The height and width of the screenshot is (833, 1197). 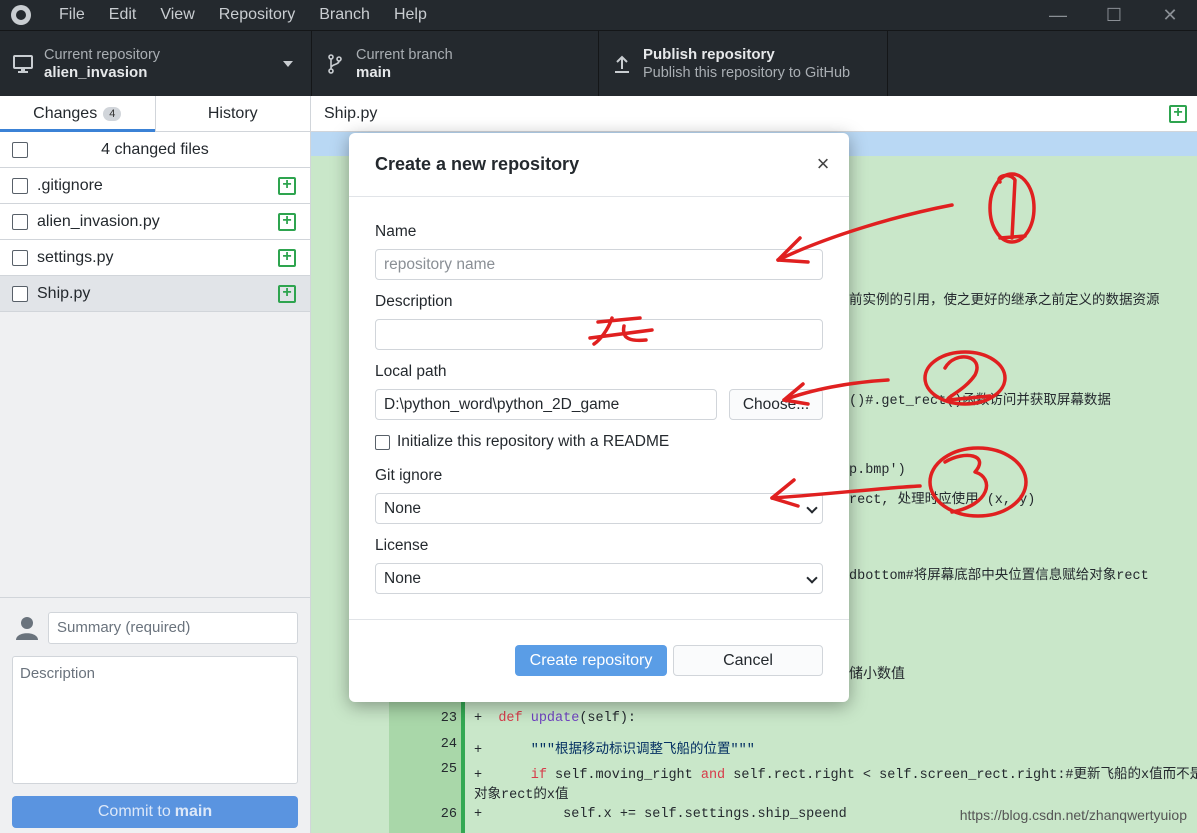 What do you see at coordinates (414, 301) in the screenshot?
I see `description-label: Description` at bounding box center [414, 301].